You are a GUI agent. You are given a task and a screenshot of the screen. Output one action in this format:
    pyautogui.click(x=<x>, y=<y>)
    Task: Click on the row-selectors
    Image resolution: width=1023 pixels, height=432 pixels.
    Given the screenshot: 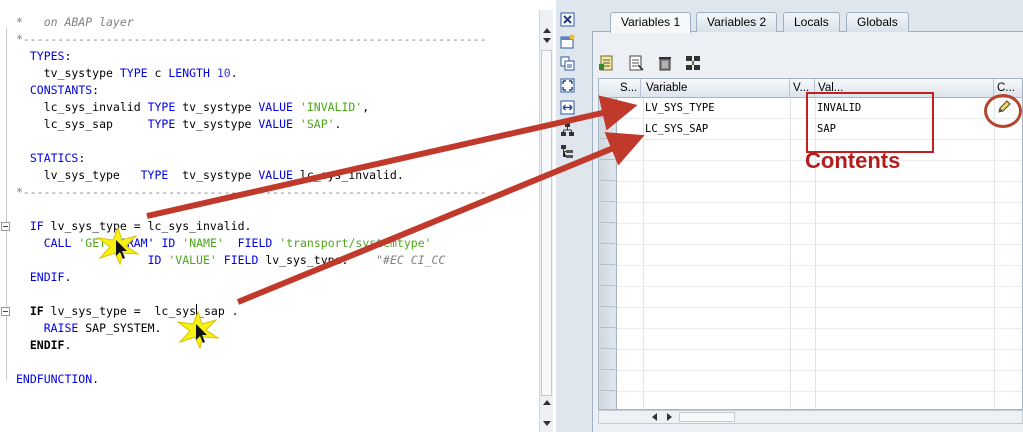 What is the action you would take?
    pyautogui.click(x=608, y=253)
    